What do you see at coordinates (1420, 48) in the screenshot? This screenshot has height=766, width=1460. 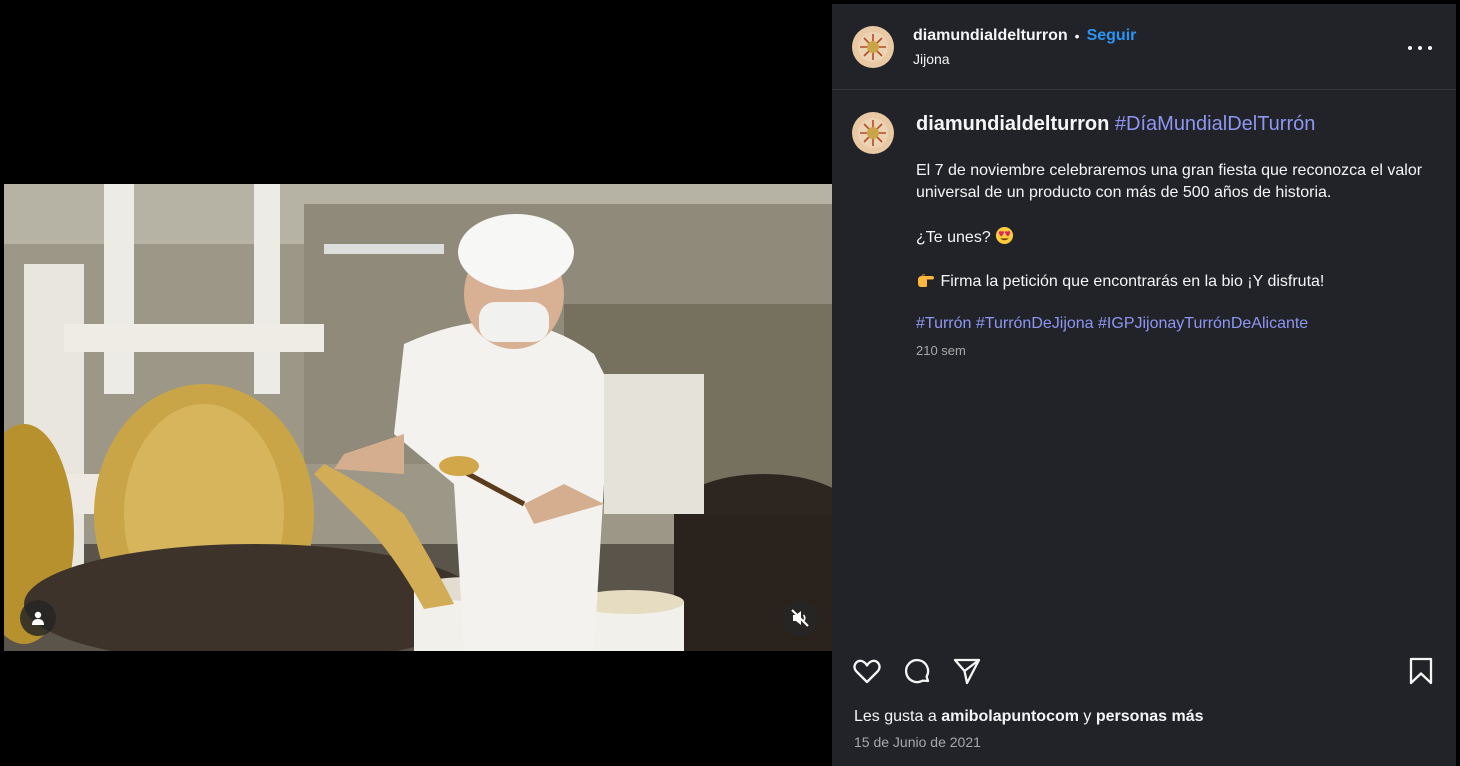 I see `more-options-icon` at bounding box center [1420, 48].